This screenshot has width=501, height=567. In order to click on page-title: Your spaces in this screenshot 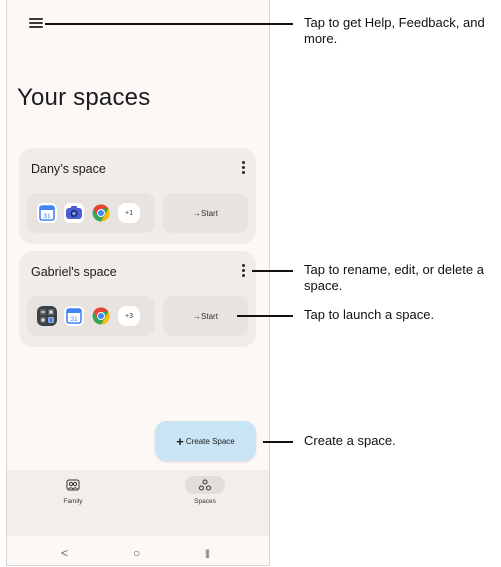, I will do `click(84, 97)`.